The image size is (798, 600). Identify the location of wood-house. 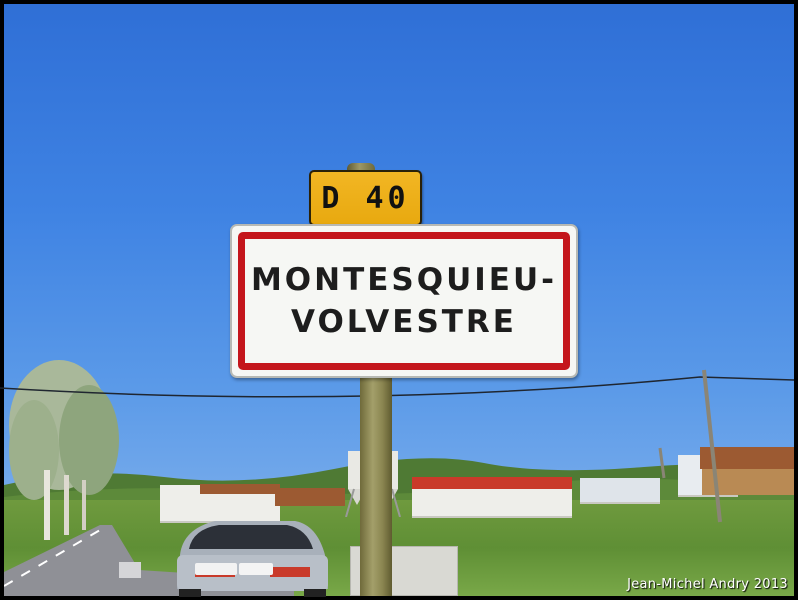
(748, 480).